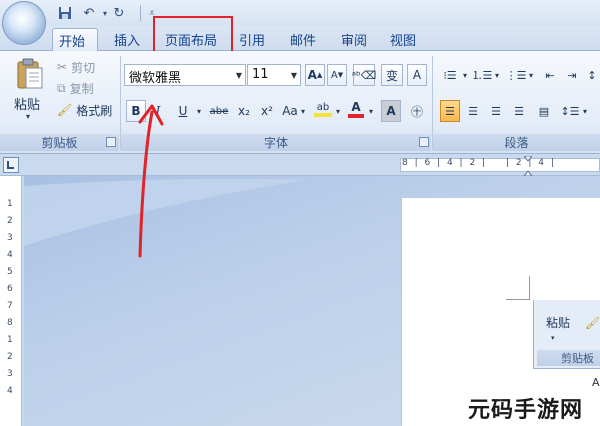 The width and height of the screenshot is (600, 426). I want to click on clipboard-group-label: 剪贴板, so click(59, 142).